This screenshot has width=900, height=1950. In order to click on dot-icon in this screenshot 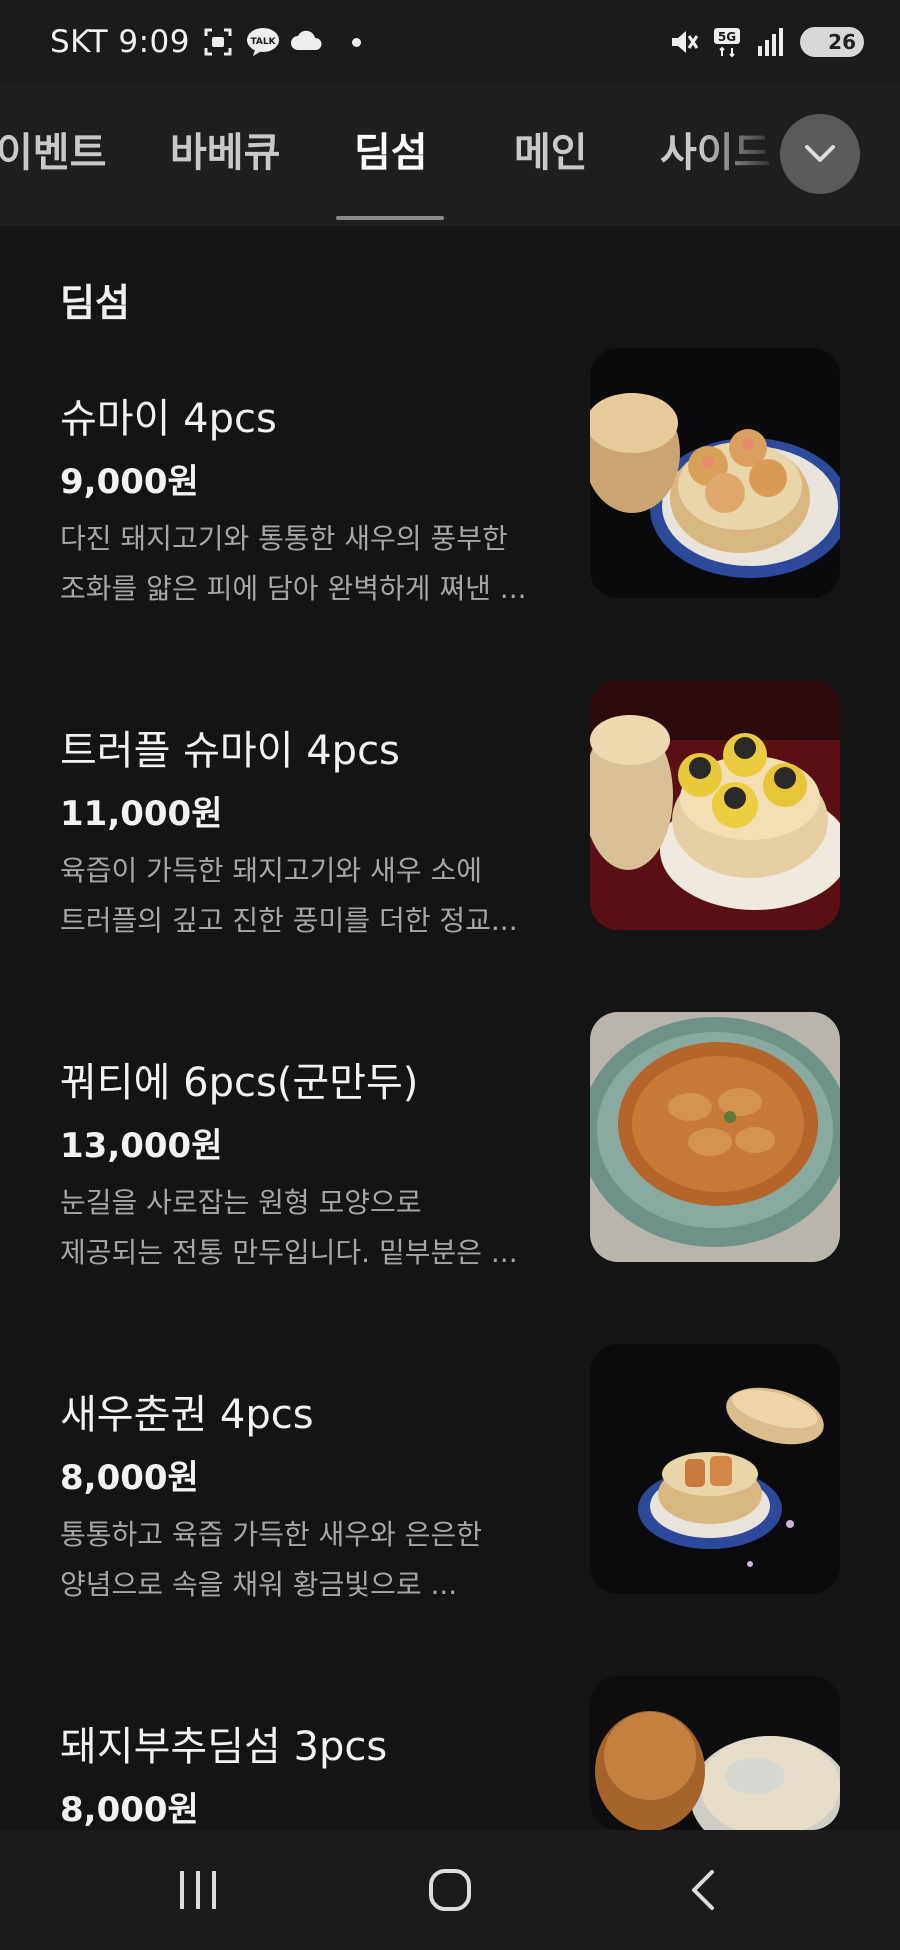, I will do `click(357, 42)`.